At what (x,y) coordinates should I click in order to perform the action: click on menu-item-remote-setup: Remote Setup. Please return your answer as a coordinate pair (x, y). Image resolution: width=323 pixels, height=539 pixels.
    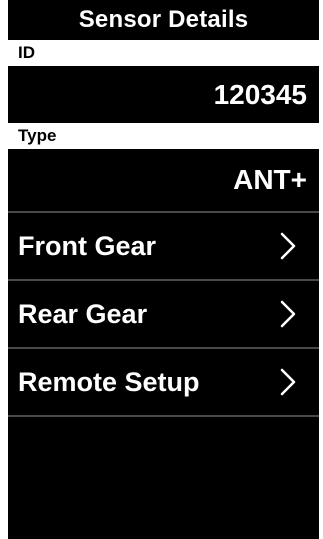
    Looking at the image, I should click on (163, 382).